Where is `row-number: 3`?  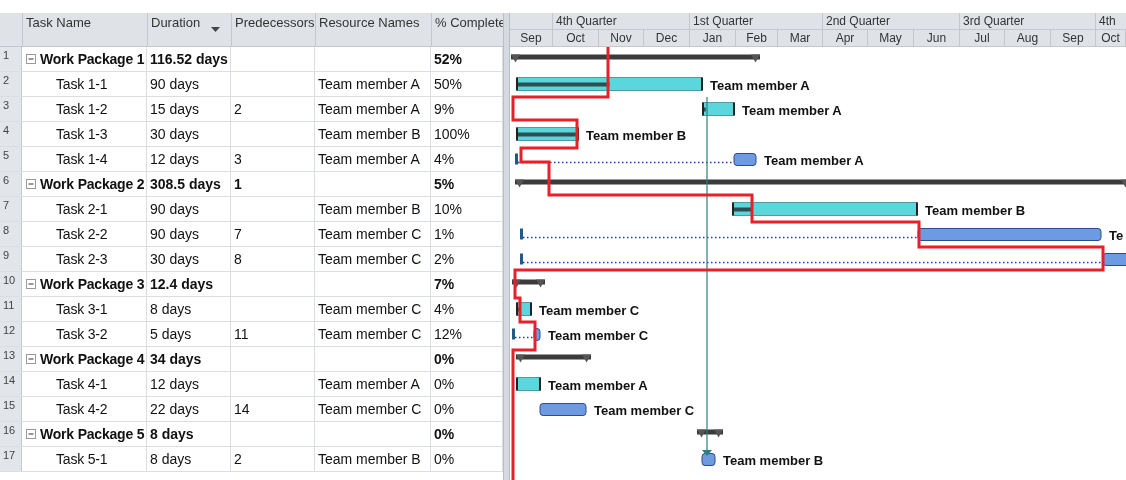 row-number: 3 is located at coordinates (11, 109).